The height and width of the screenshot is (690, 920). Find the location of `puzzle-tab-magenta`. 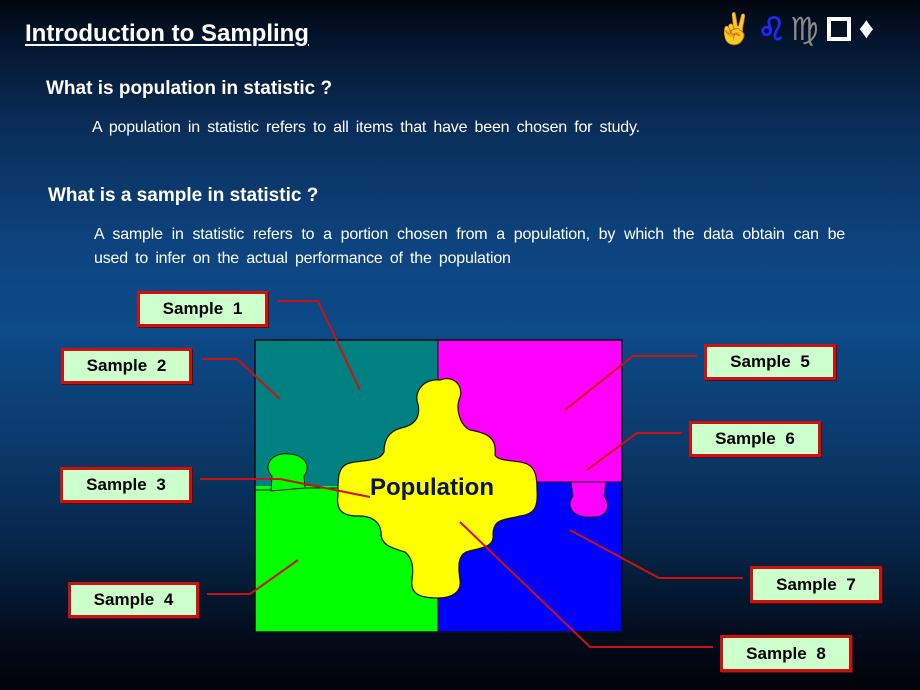

puzzle-tab-magenta is located at coordinates (588, 499).